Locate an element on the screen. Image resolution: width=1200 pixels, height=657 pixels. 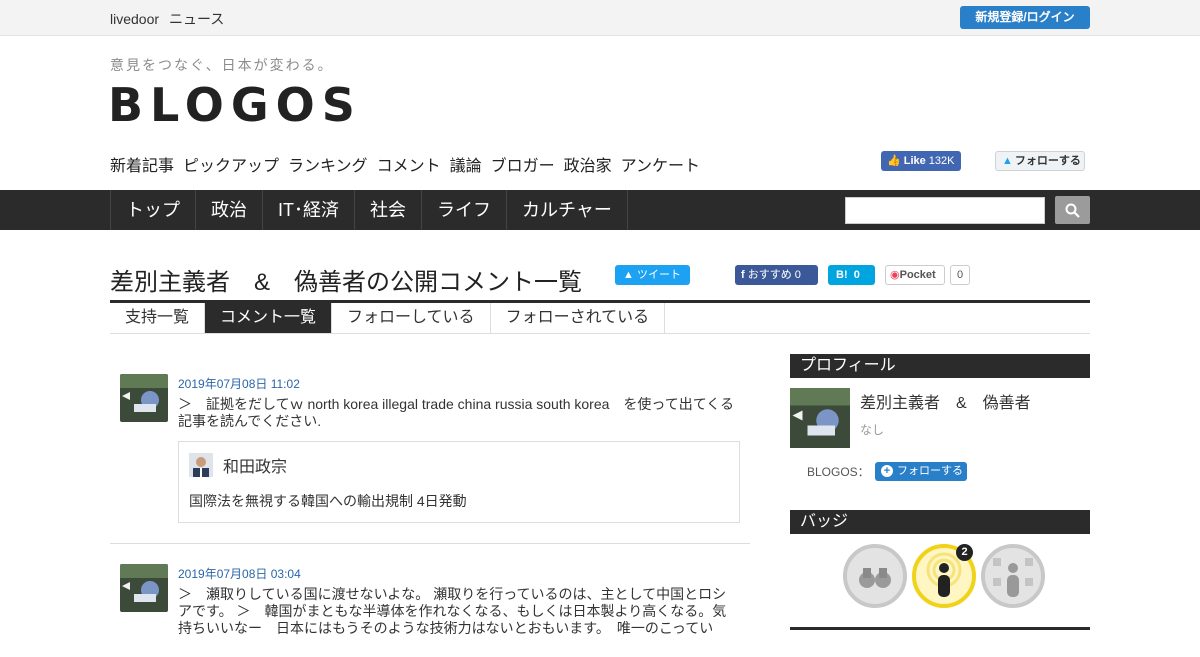
pocket-button: ◉Pocket is located at coordinates (915, 275).